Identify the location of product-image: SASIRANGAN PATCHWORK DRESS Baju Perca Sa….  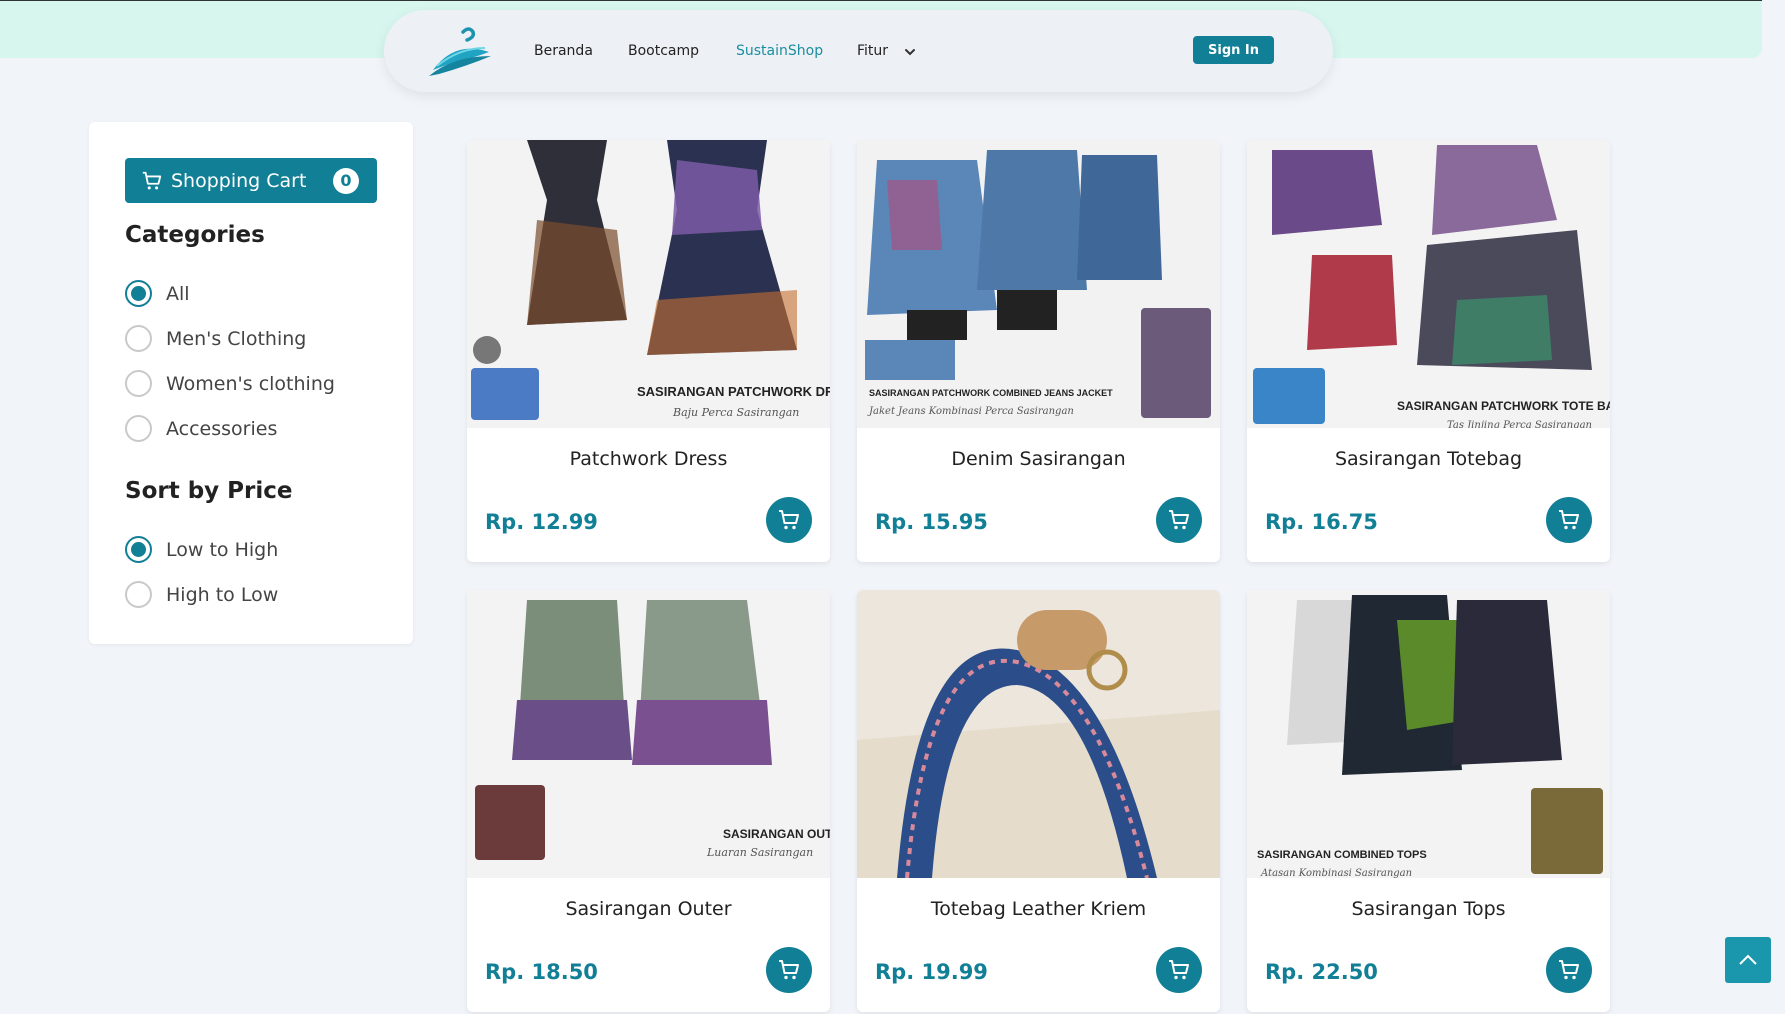
(648, 284).